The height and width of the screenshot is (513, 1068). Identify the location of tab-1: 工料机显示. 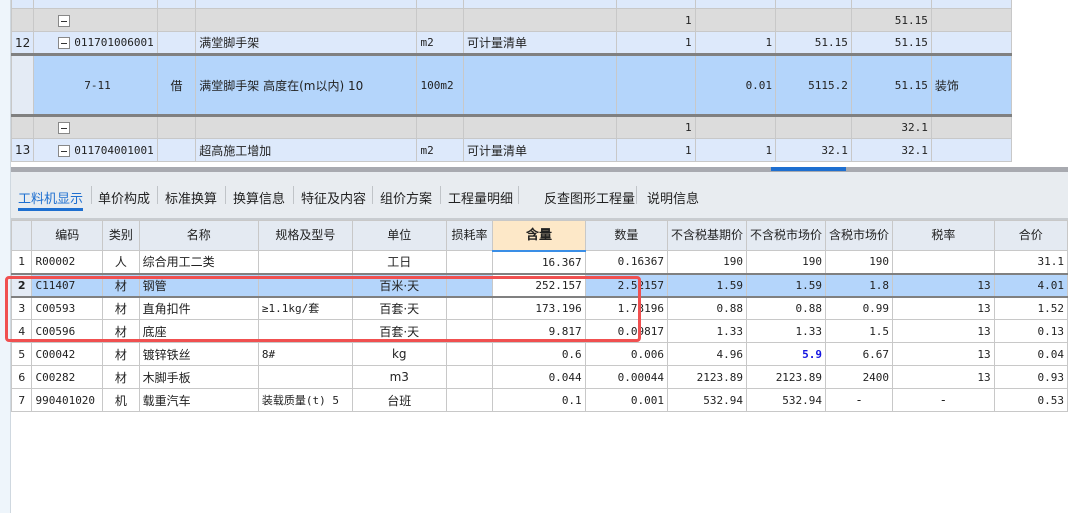
(51, 199).